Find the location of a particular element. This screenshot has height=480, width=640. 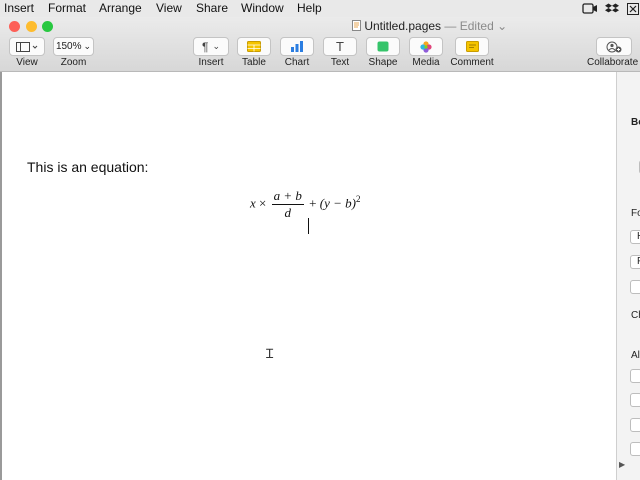

chart-button is located at coordinates (297, 46).